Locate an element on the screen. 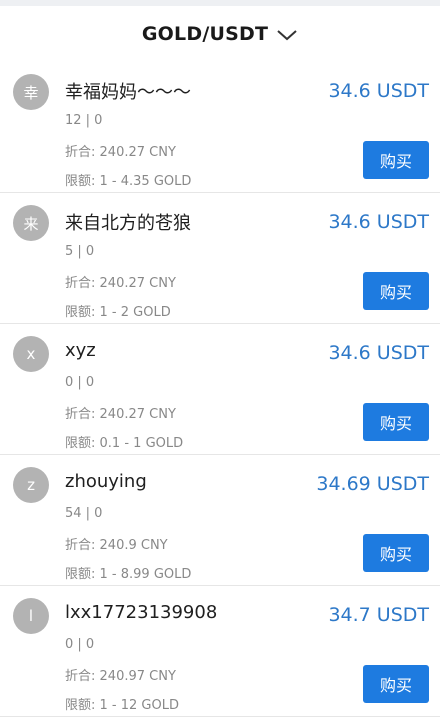 The height and width of the screenshot is (722, 440). trade-limit: 限额: 1 - 2 GOLD is located at coordinates (118, 310).